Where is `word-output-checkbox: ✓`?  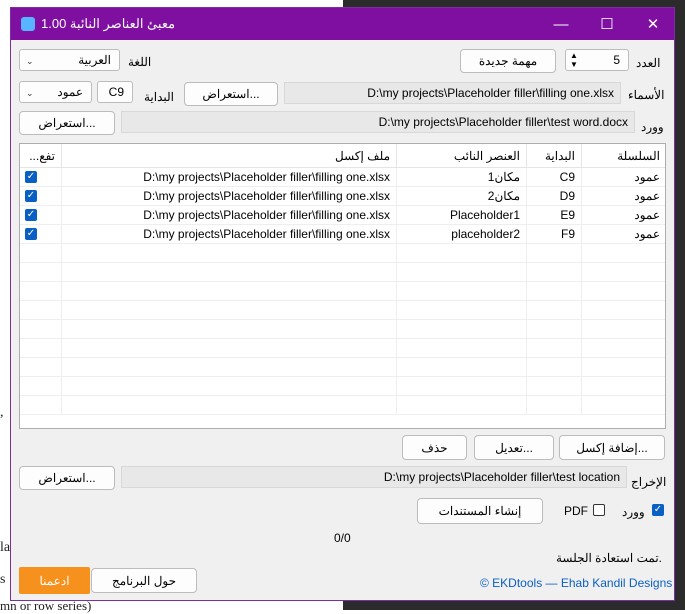
word-output-checkbox: ✓ is located at coordinates (658, 510).